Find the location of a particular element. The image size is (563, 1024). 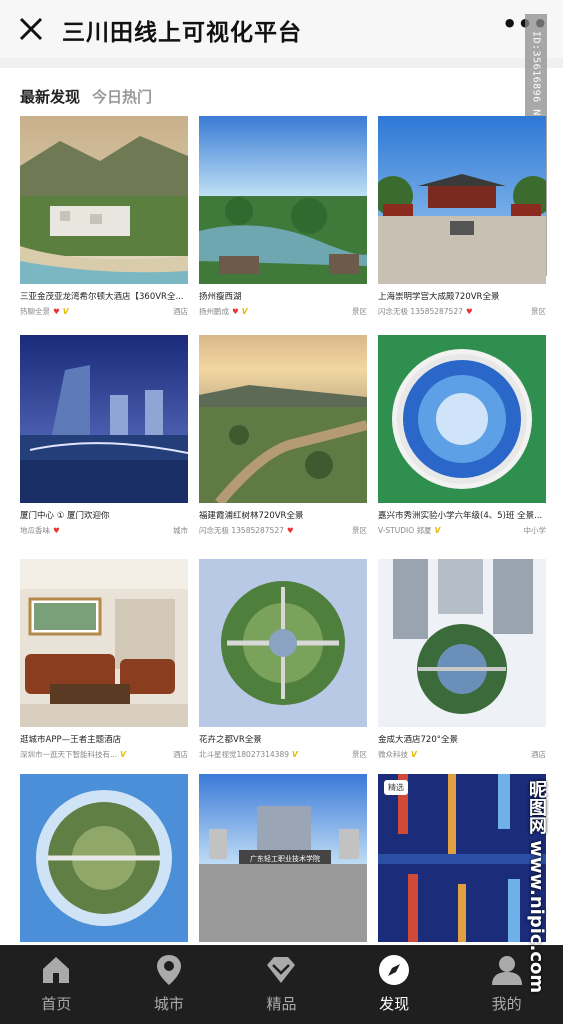

panorama-card: 金成大酒店720°全景 微众科技 V 酒店 is located at coordinates (462, 659).